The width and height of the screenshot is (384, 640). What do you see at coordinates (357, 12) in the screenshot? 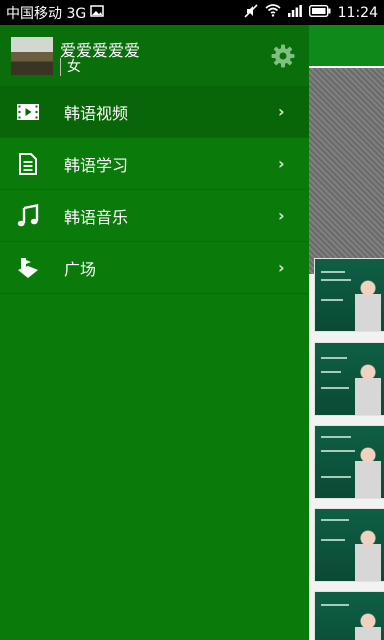
I see `clock: 11:24` at bounding box center [357, 12].